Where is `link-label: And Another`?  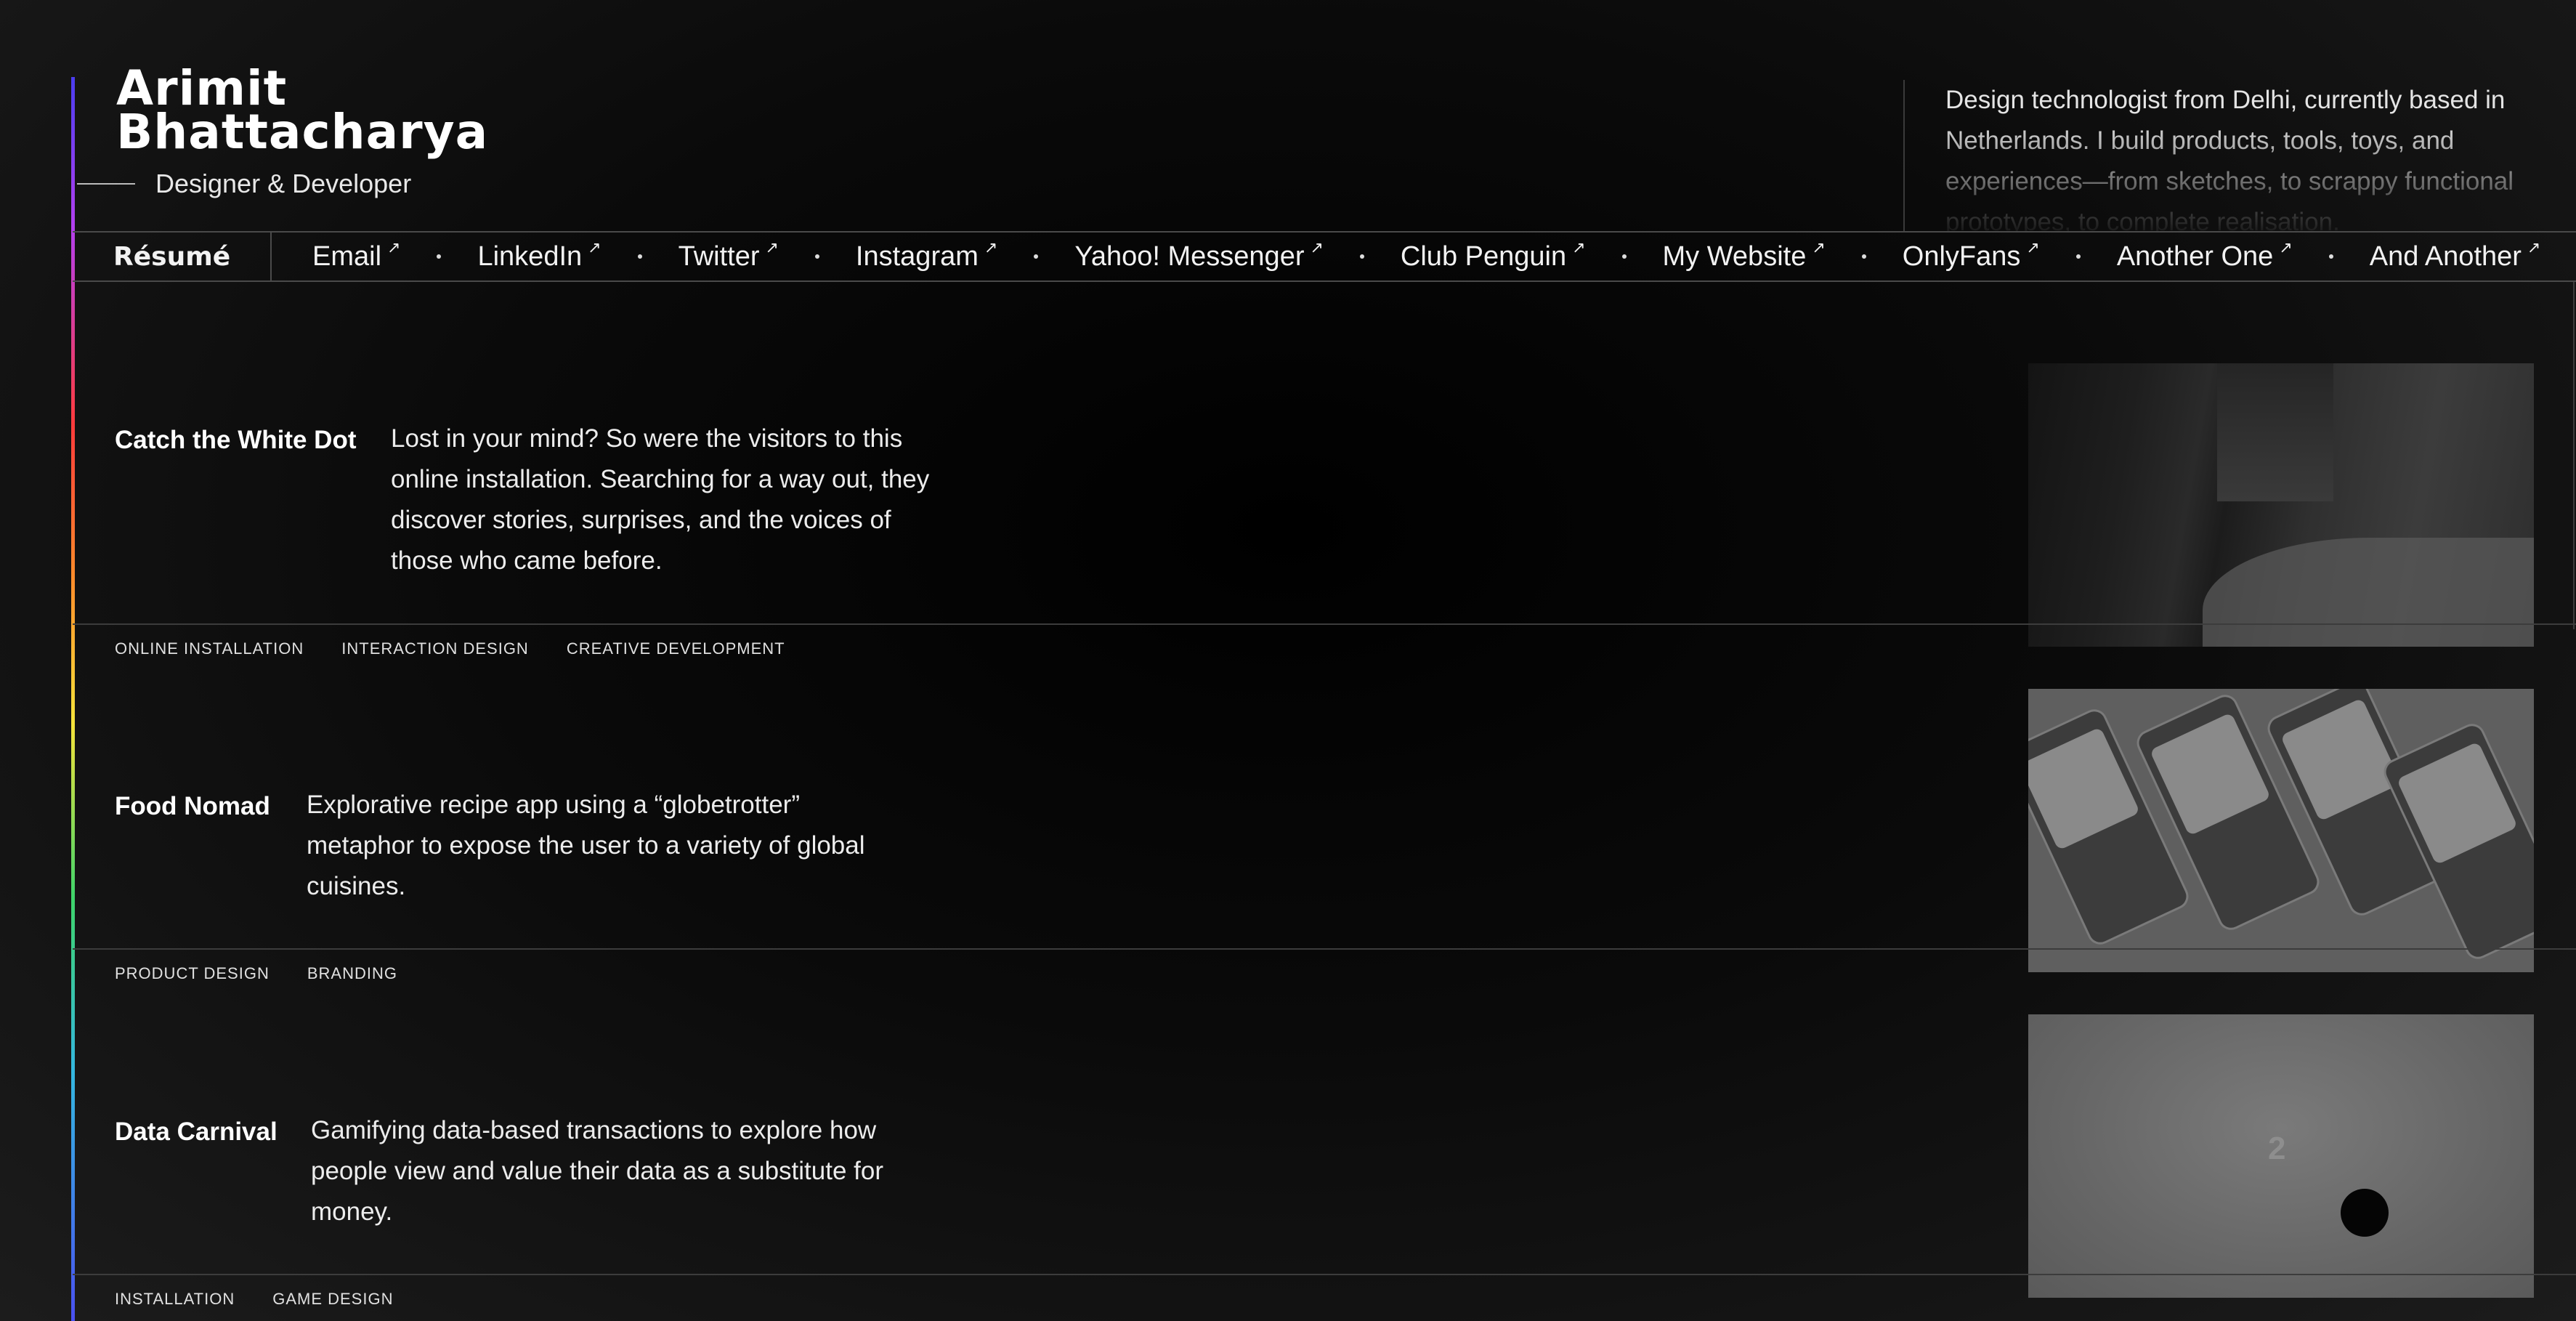
link-label: And Another is located at coordinates (2445, 256).